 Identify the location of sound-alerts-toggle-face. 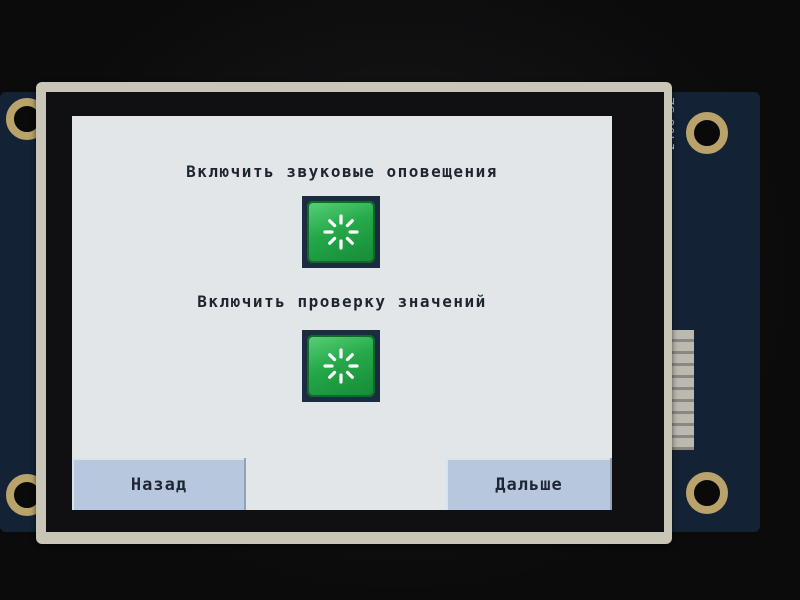
(341, 232).